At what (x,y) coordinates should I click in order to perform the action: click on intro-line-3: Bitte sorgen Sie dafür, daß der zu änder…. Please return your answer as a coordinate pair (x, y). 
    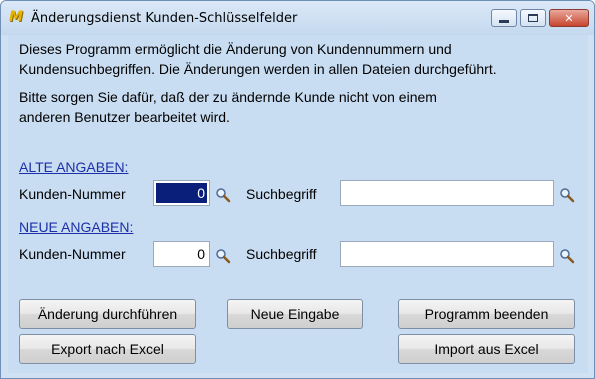
    Looking at the image, I should click on (228, 97).